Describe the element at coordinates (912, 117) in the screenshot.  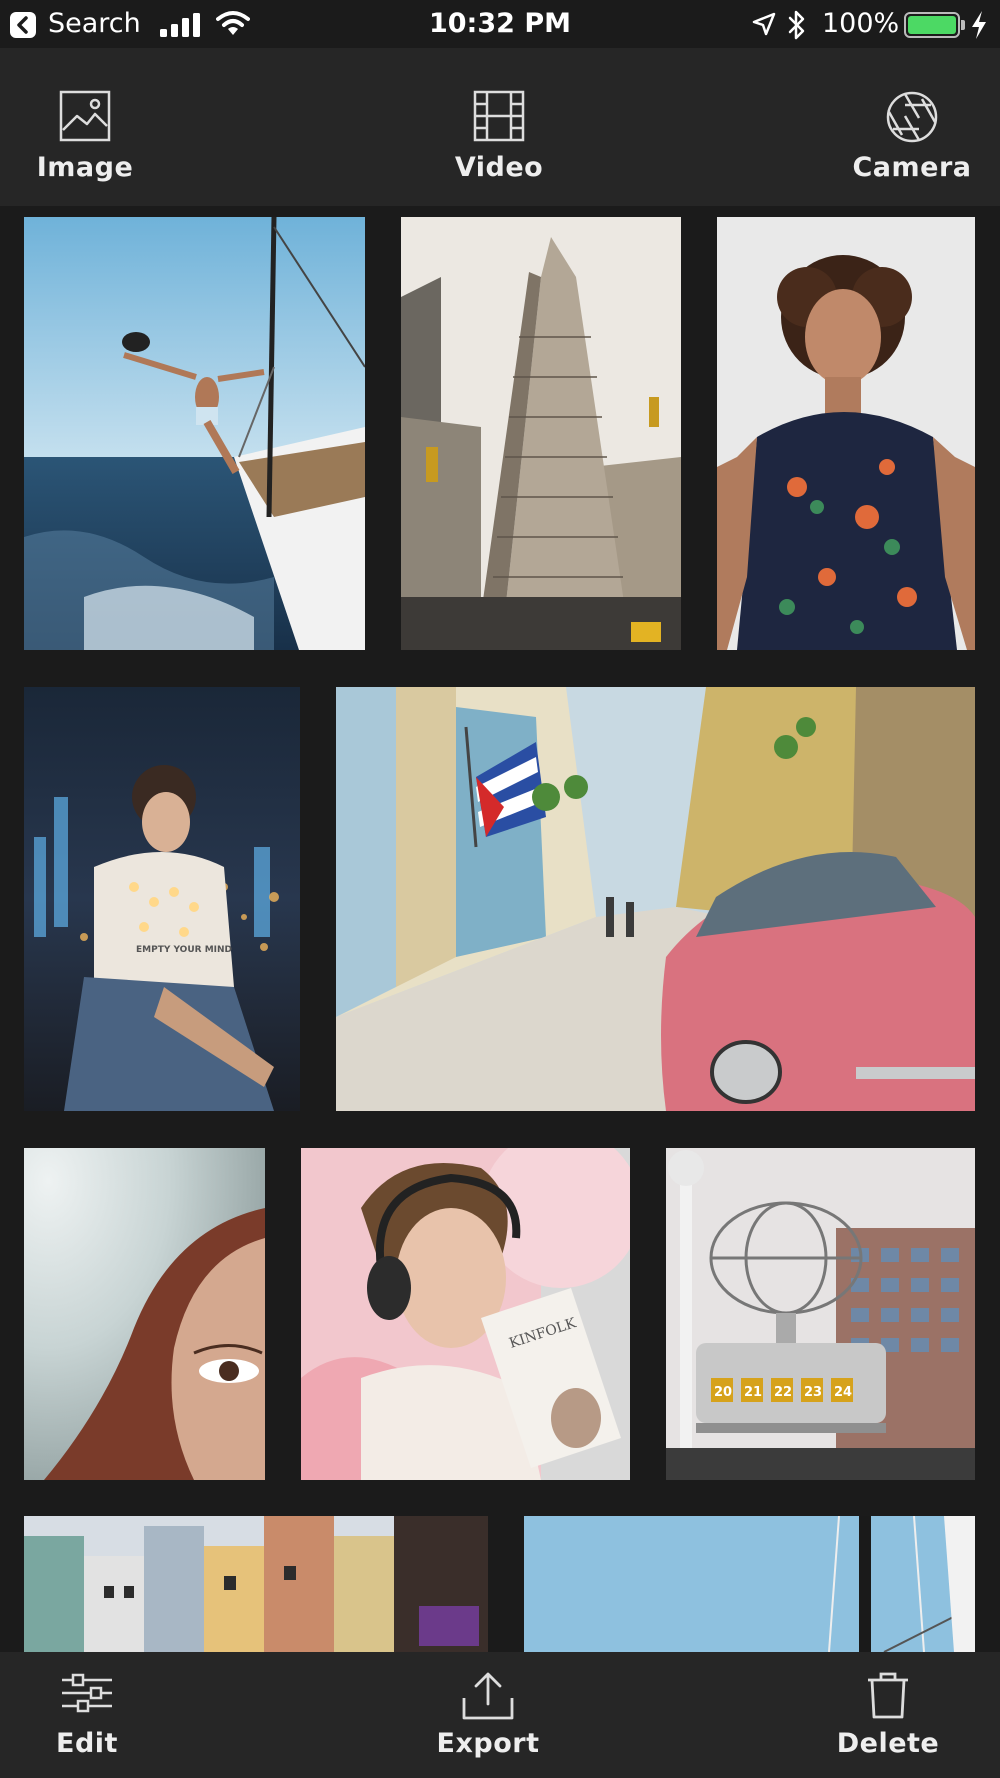
I see `camera-aperture-icon` at that location.